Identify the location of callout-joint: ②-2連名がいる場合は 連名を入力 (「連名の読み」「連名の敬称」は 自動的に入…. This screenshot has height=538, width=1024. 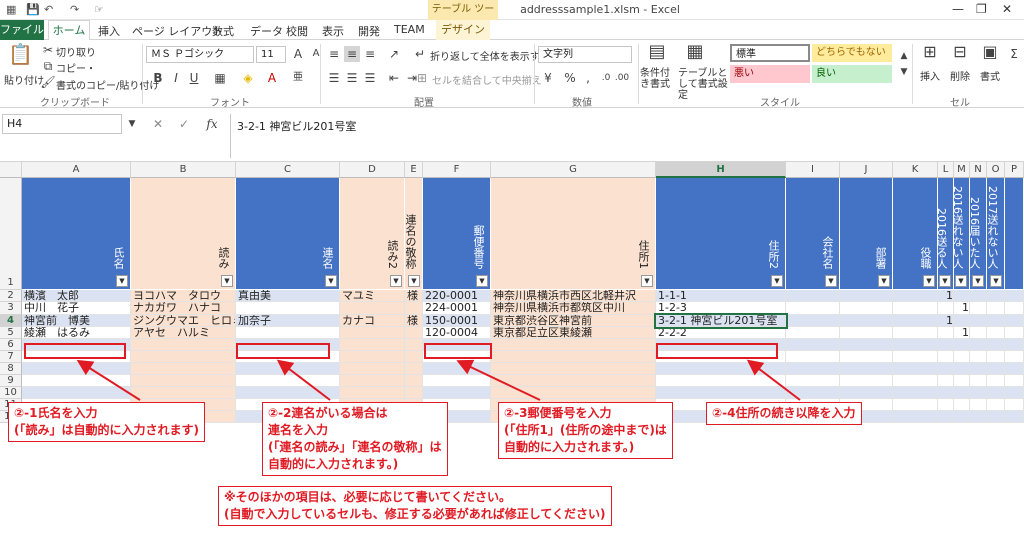
(355, 439).